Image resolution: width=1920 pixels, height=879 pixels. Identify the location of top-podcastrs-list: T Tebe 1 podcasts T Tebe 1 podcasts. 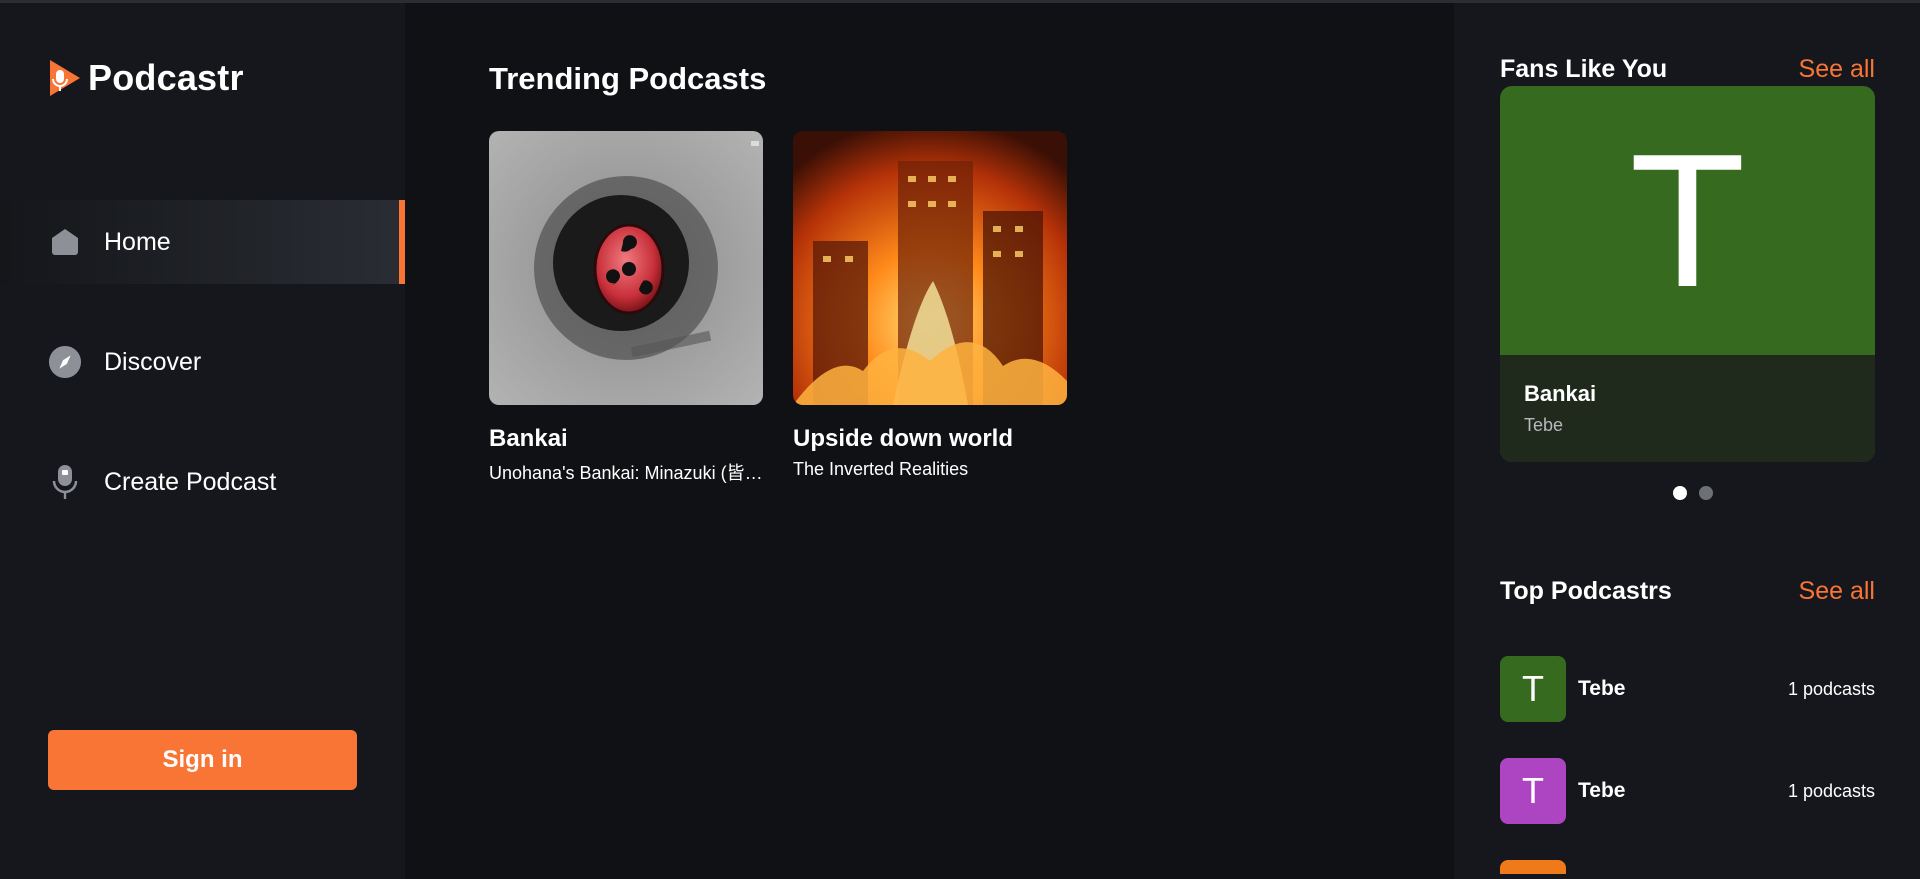
(1687, 765).